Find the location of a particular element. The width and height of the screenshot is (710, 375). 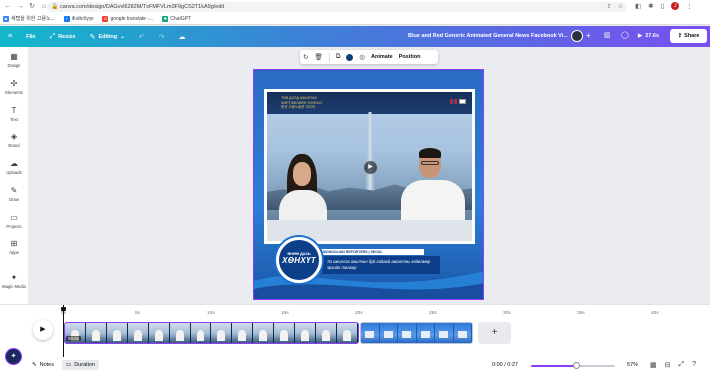

sidebar-item-label: Brand is located at coordinates (14, 145).